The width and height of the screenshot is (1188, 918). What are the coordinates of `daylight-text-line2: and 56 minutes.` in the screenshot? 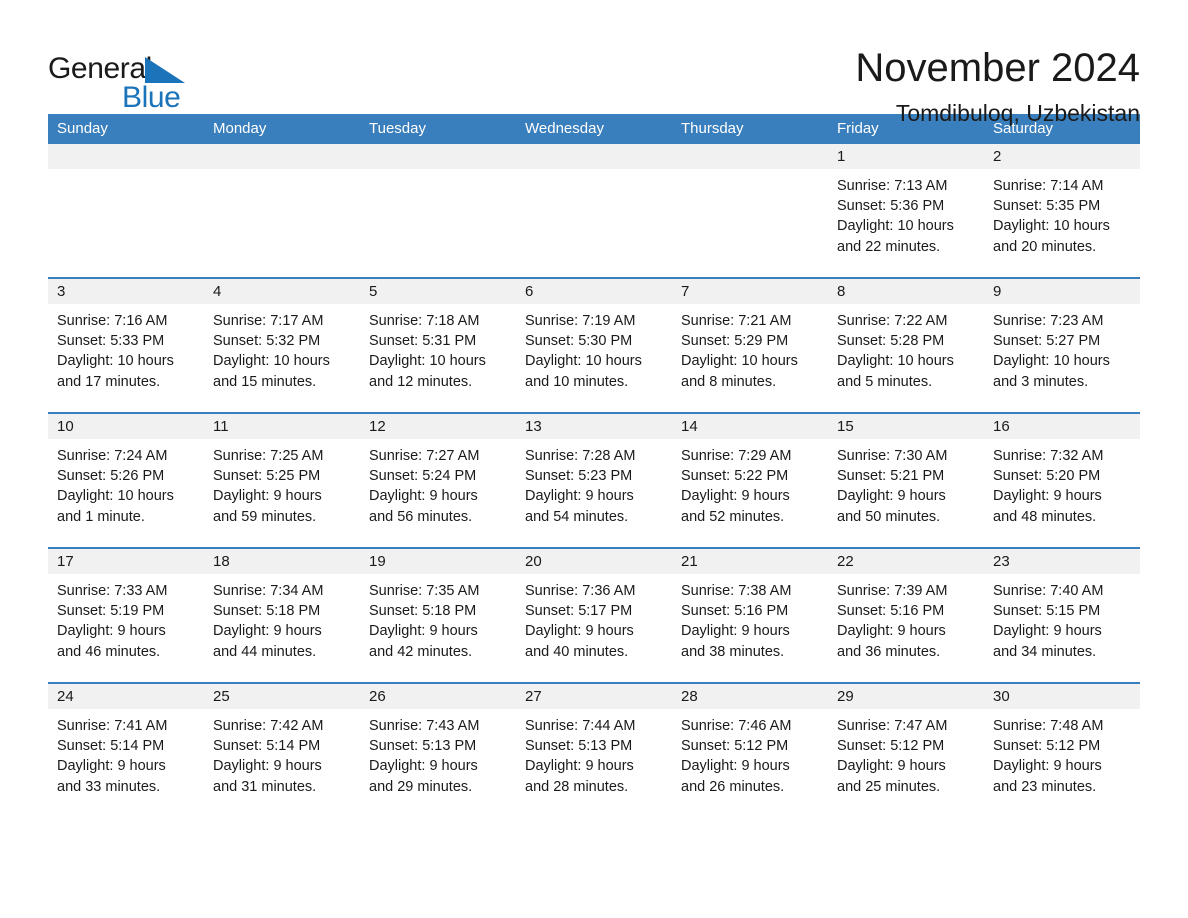 It's located at (421, 516).